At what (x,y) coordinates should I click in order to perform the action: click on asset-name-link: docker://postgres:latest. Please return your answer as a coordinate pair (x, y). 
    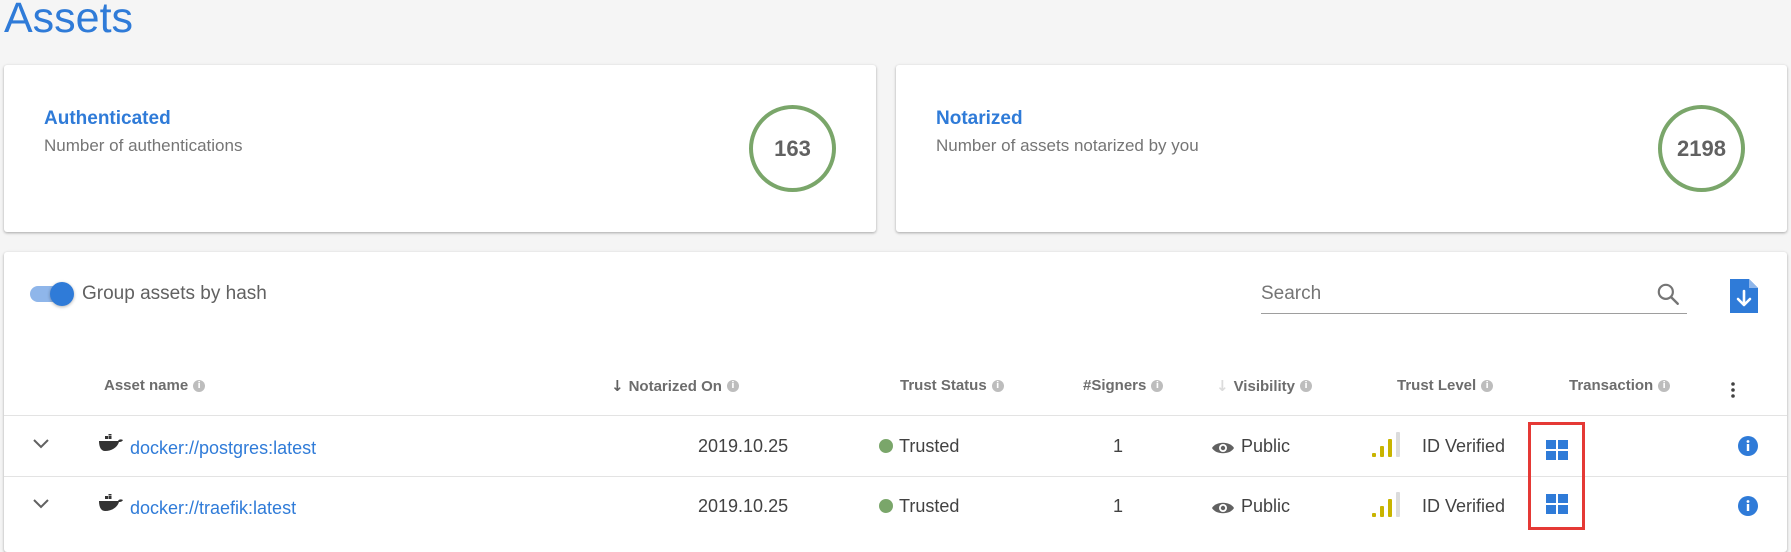
    Looking at the image, I should click on (223, 448).